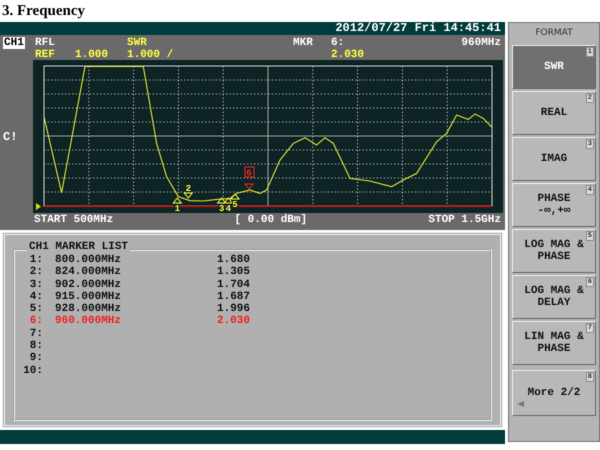 The image size is (600, 450). What do you see at coordinates (271, 220) in the screenshot?
I see `power-level: [ 0.00 dBm]` at bounding box center [271, 220].